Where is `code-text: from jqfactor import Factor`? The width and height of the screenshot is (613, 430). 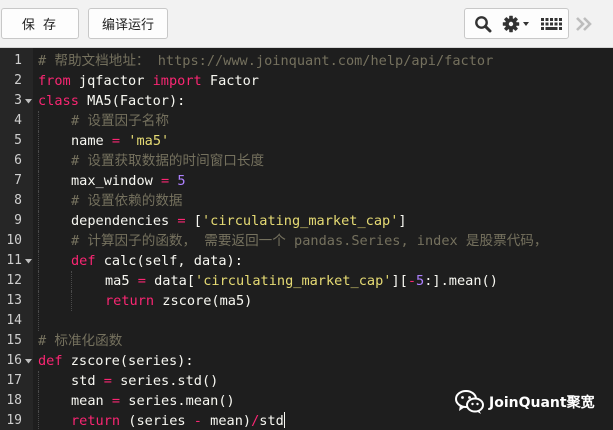
code-text: from jqfactor import Factor is located at coordinates (148, 81).